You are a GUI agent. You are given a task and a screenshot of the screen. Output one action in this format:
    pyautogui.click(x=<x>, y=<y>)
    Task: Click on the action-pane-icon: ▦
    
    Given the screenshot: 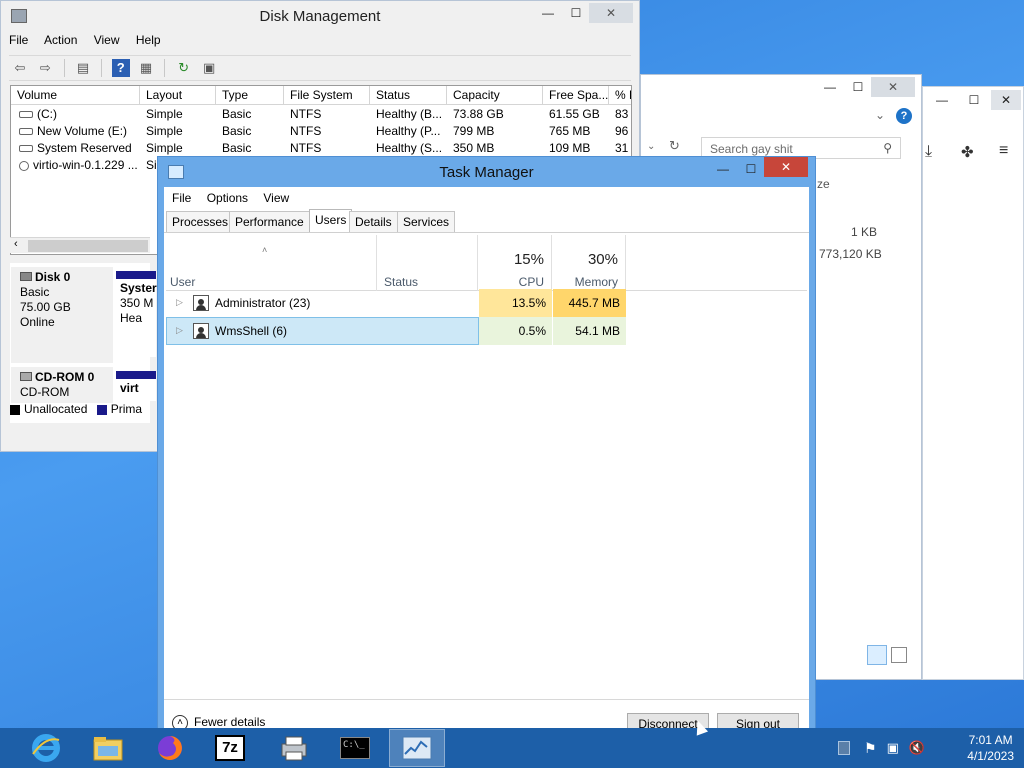 What is the action you would take?
    pyautogui.click(x=146, y=68)
    